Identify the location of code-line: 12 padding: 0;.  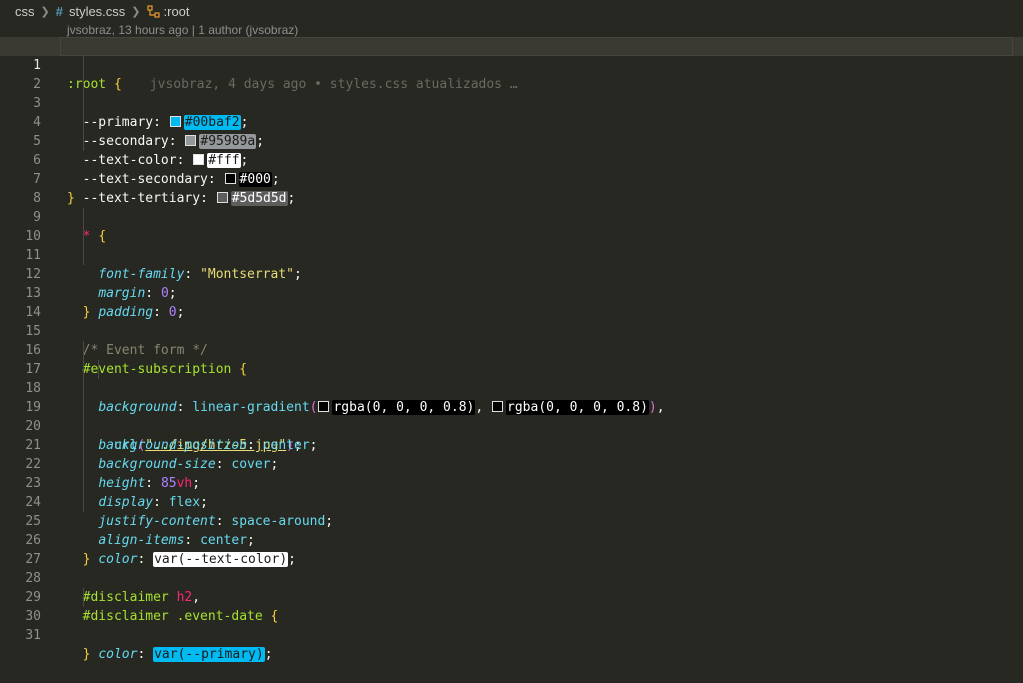
(511, 283).